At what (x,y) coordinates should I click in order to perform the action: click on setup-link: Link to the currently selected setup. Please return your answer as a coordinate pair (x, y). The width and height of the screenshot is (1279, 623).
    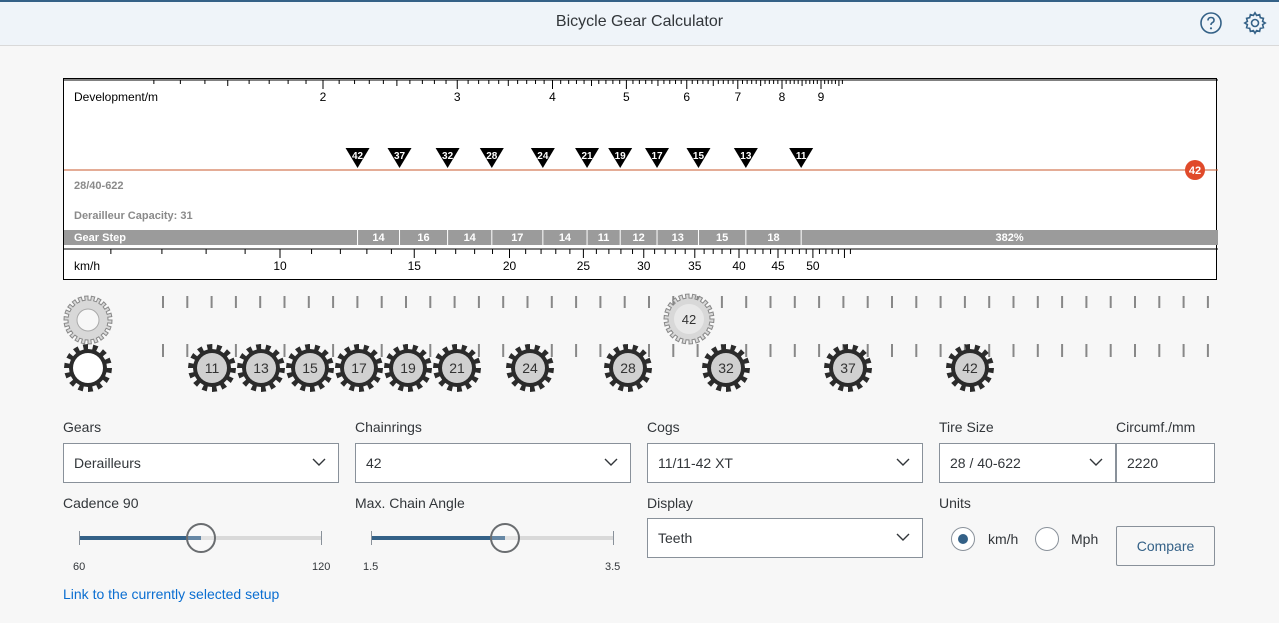
    Looking at the image, I should click on (171, 594).